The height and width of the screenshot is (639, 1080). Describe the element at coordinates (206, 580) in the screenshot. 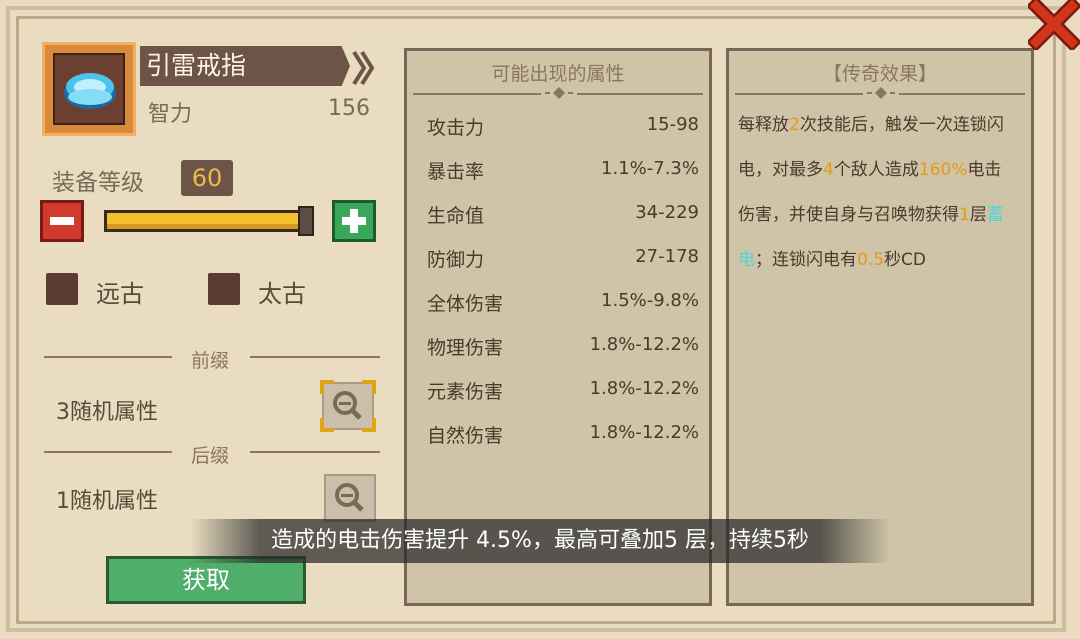

I see `get-button: 获取` at that location.